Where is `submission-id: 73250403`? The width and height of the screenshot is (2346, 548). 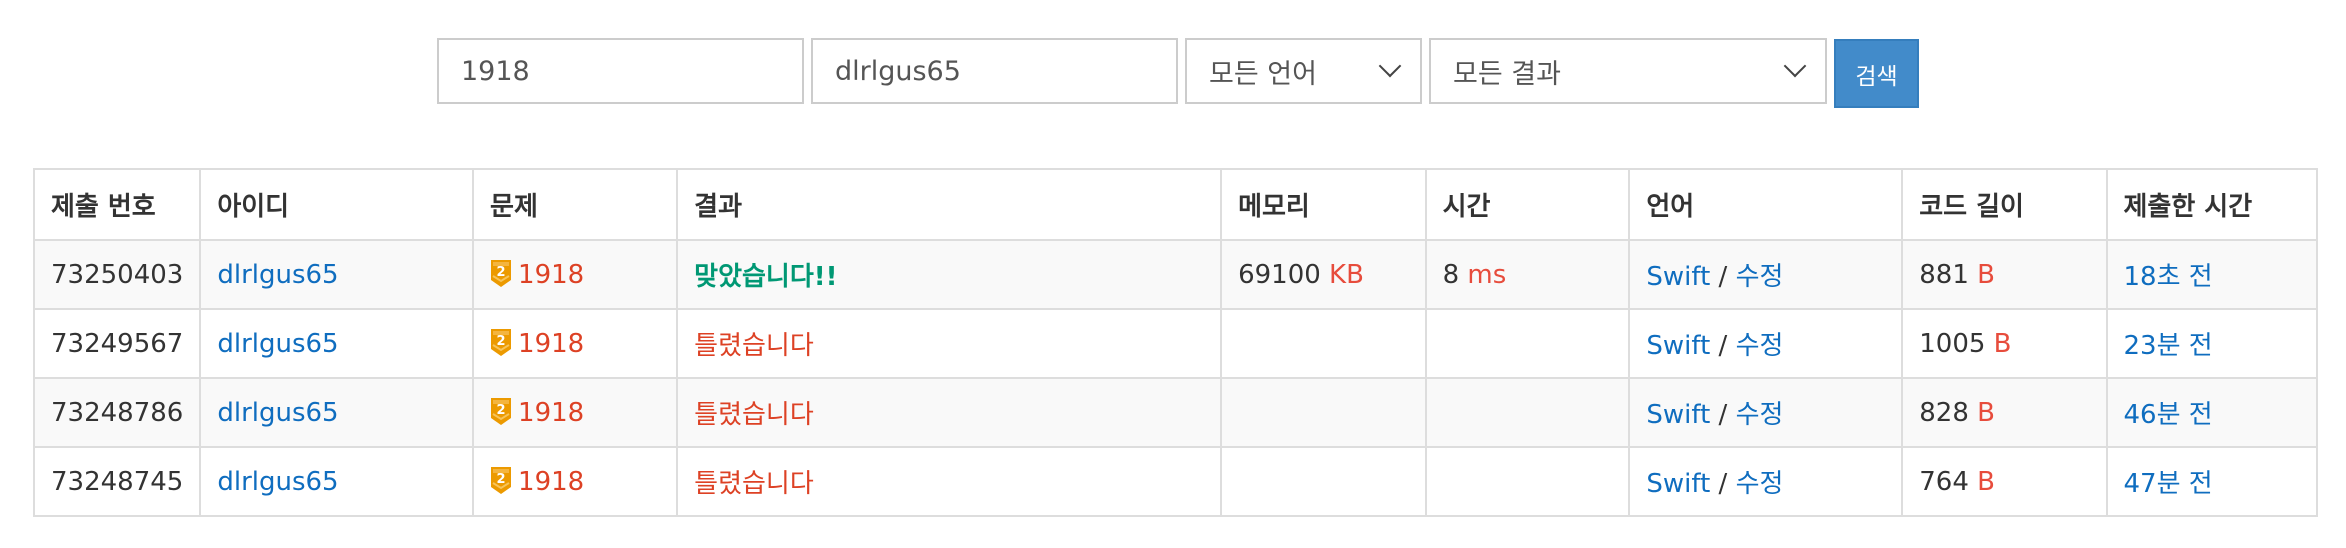
submission-id: 73250403 is located at coordinates (117, 274).